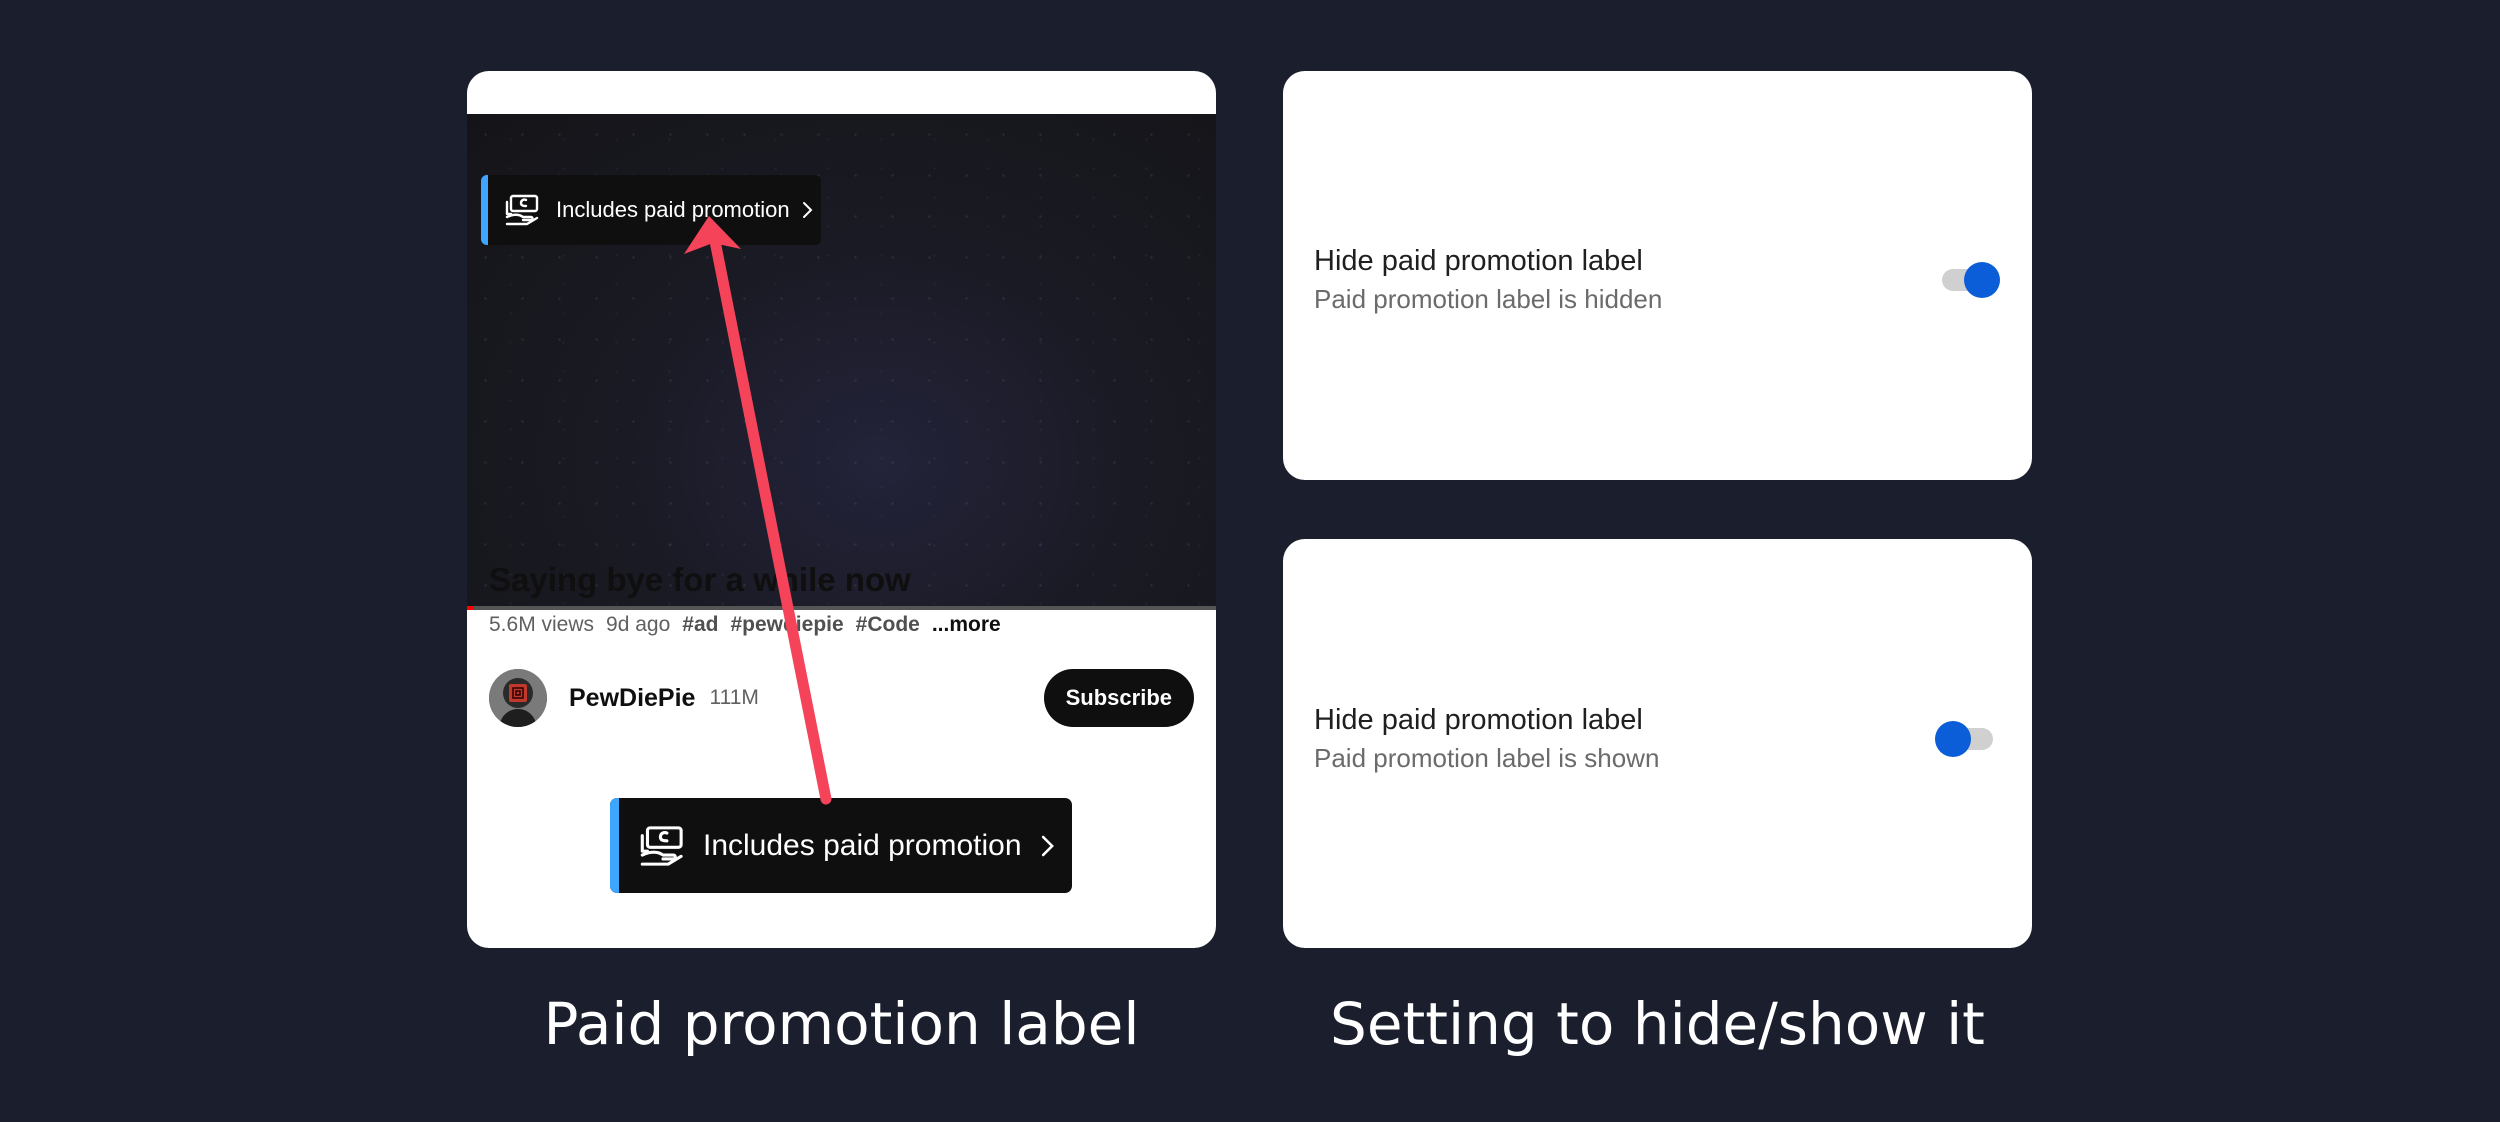 Image resolution: width=2500 pixels, height=1122 pixels. Describe the element at coordinates (786, 625) in the screenshot. I see `hashtag-pewdiepie: #pewdiepie` at that location.